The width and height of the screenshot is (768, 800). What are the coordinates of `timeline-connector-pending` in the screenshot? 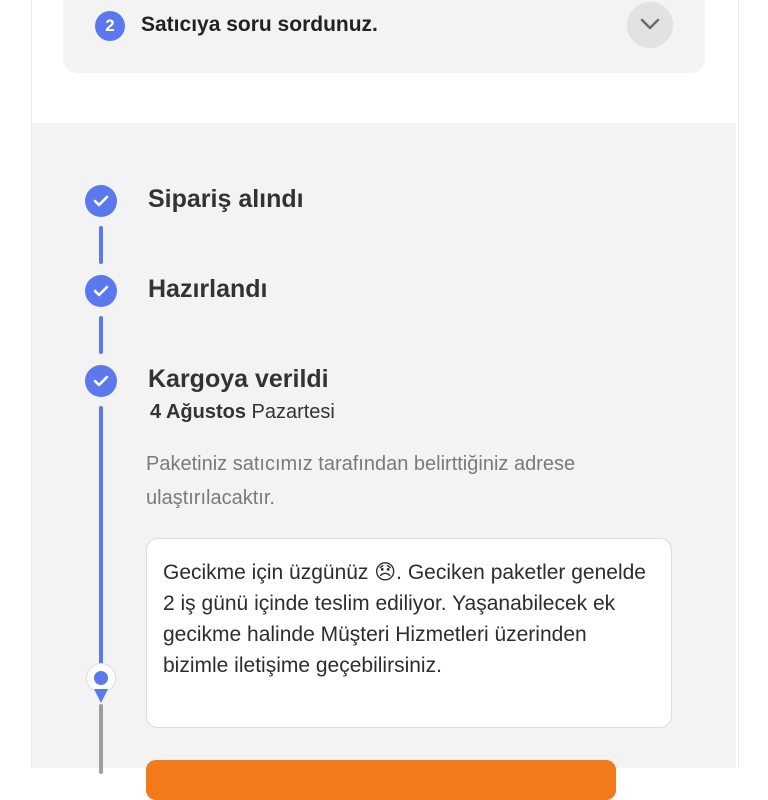 It's located at (101, 739).